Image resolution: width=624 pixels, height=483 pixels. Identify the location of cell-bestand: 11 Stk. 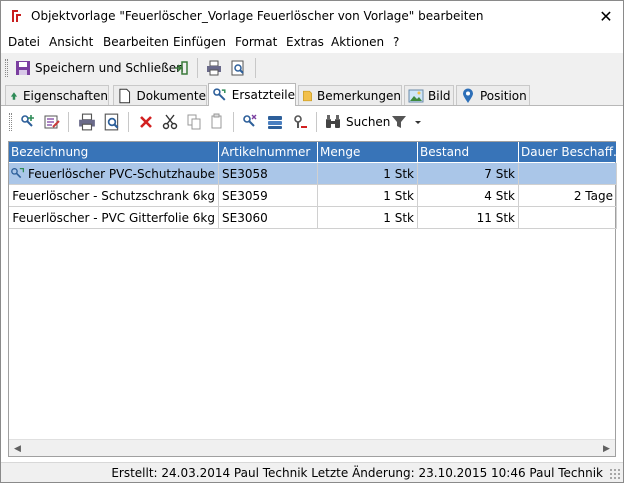
(468, 218).